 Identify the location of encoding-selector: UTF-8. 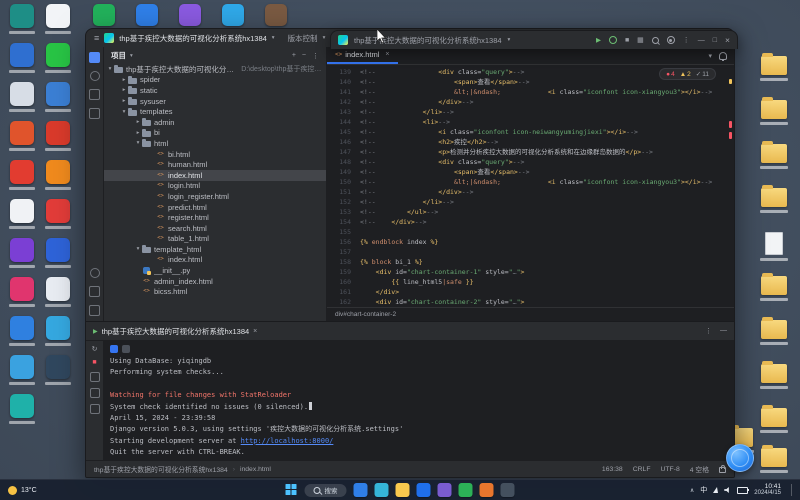
(669, 469).